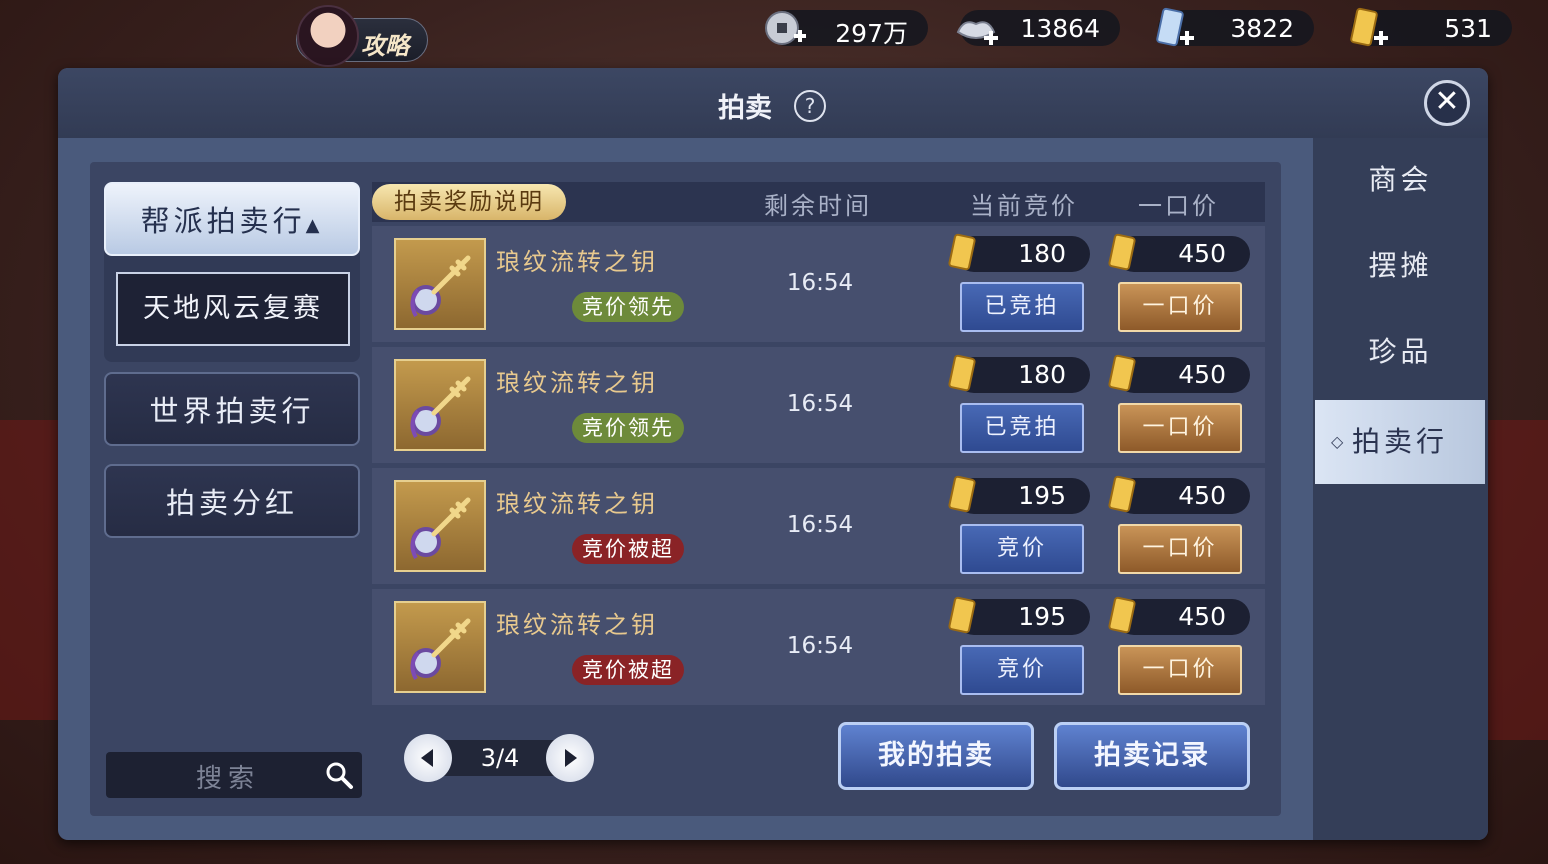  What do you see at coordinates (977, 33) in the screenshot?
I see `silver-ingot-icon` at bounding box center [977, 33].